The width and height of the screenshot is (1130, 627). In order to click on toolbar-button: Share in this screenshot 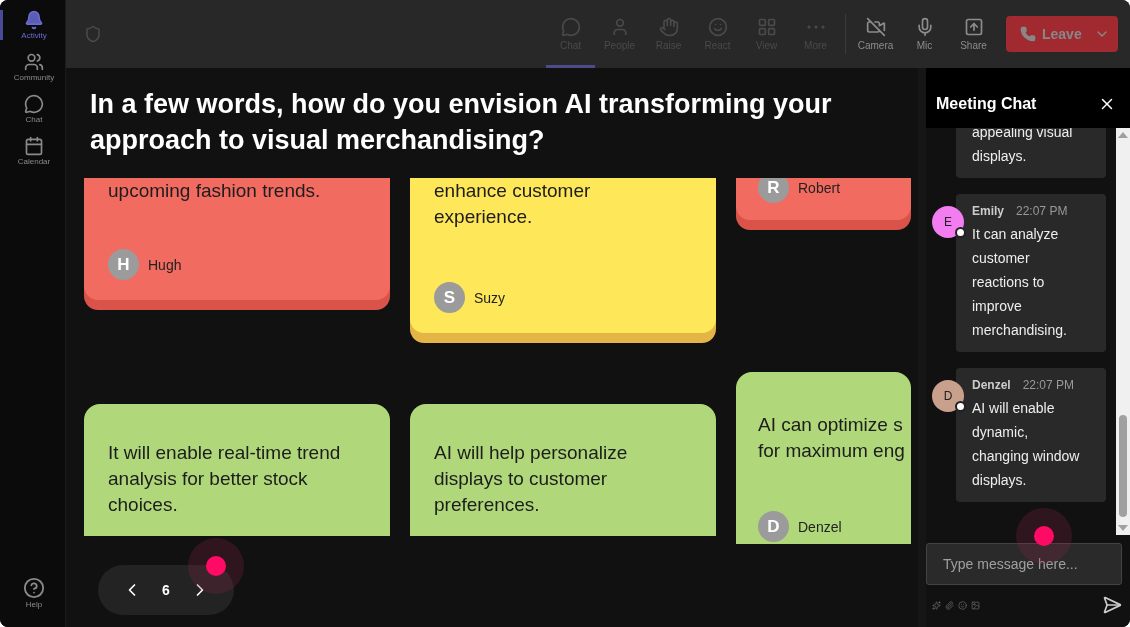, I will do `click(973, 34)`.